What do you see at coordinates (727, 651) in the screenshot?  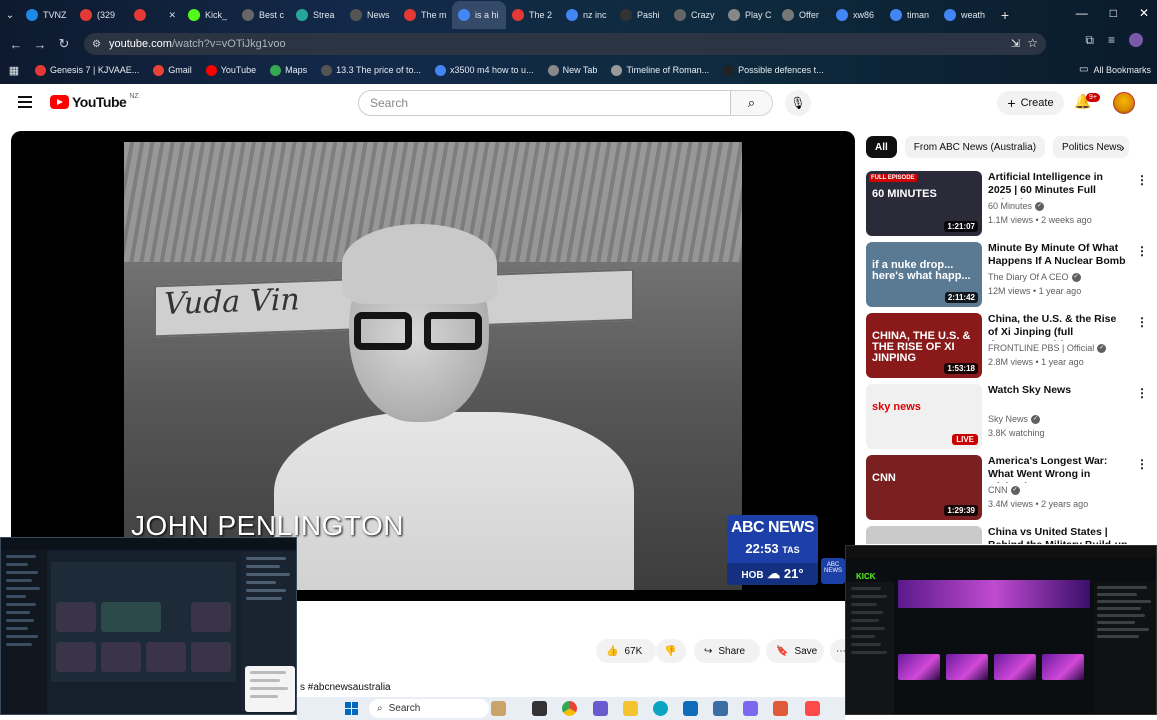 I see `share-button: ↪ Share` at bounding box center [727, 651].